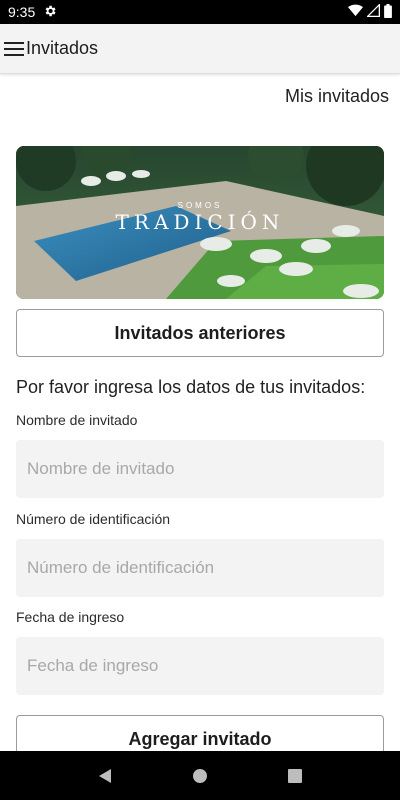 This screenshot has width=400, height=800. I want to click on banner-title: TRADICIÓN, so click(200, 222).